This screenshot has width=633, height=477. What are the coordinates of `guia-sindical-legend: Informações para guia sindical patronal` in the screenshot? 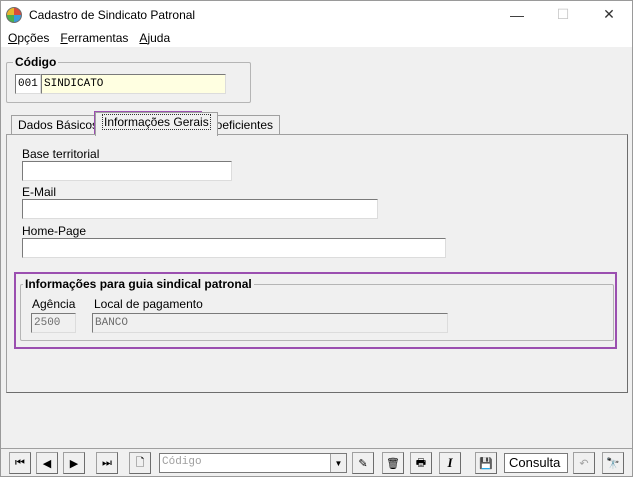 It's located at (138, 284).